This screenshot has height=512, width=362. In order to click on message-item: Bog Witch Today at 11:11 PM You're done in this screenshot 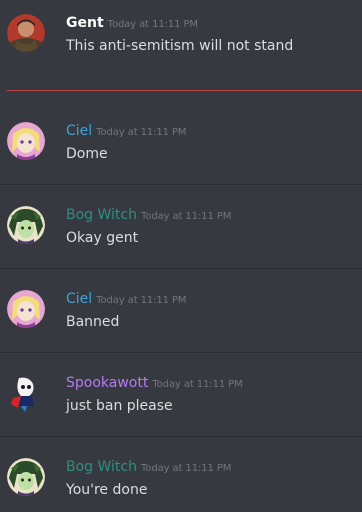, I will do `click(181, 474)`.